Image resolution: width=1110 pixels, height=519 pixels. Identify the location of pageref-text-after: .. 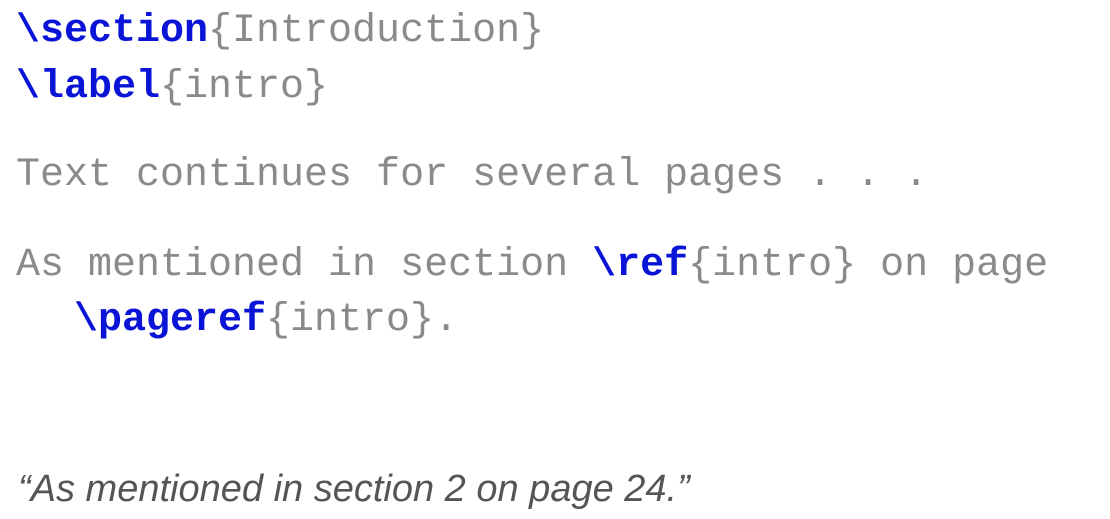
(446, 320).